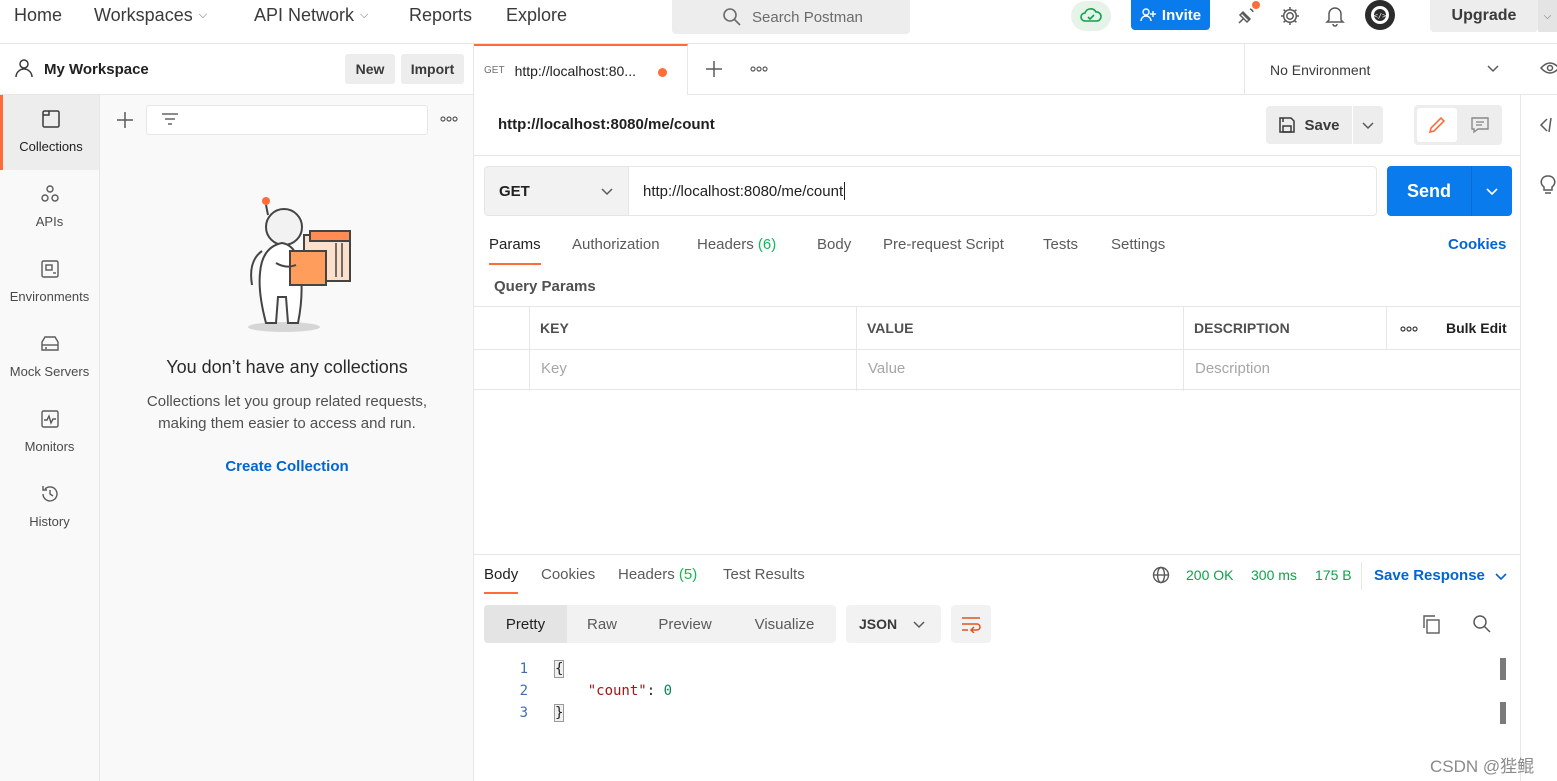 The image size is (1557, 781). Describe the element at coordinates (523, 669) in the screenshot. I see `line-number: 1` at that location.